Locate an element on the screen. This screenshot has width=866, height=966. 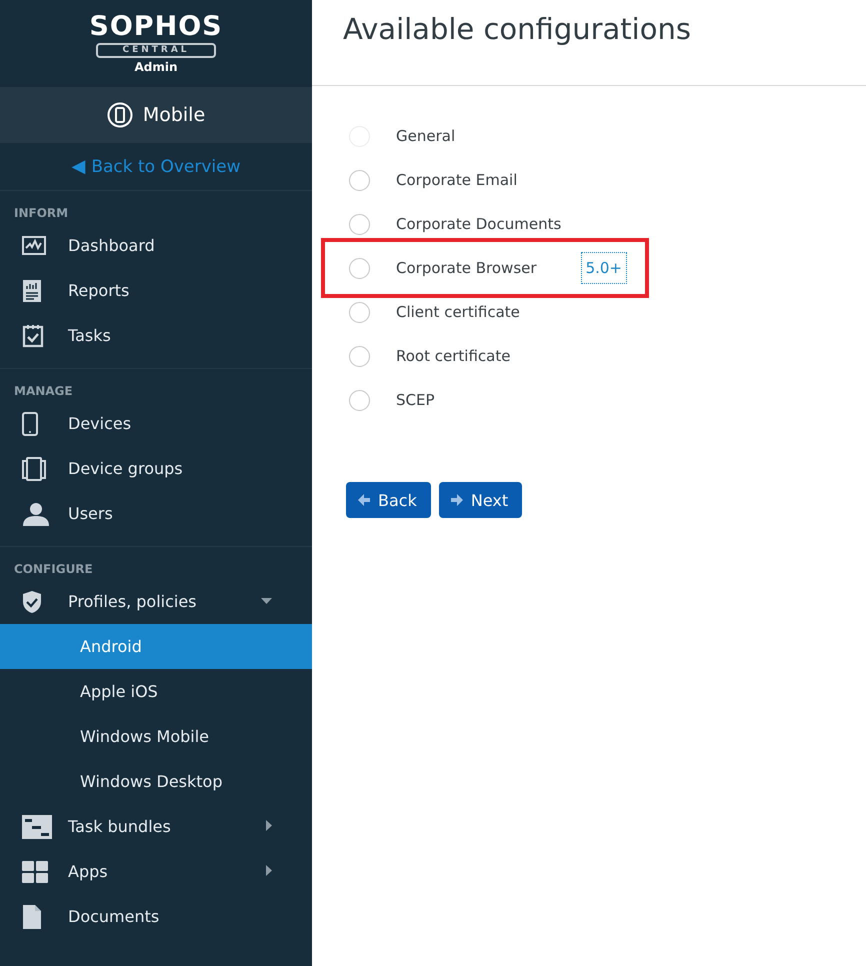
page-title: Available configurations is located at coordinates (517, 29).